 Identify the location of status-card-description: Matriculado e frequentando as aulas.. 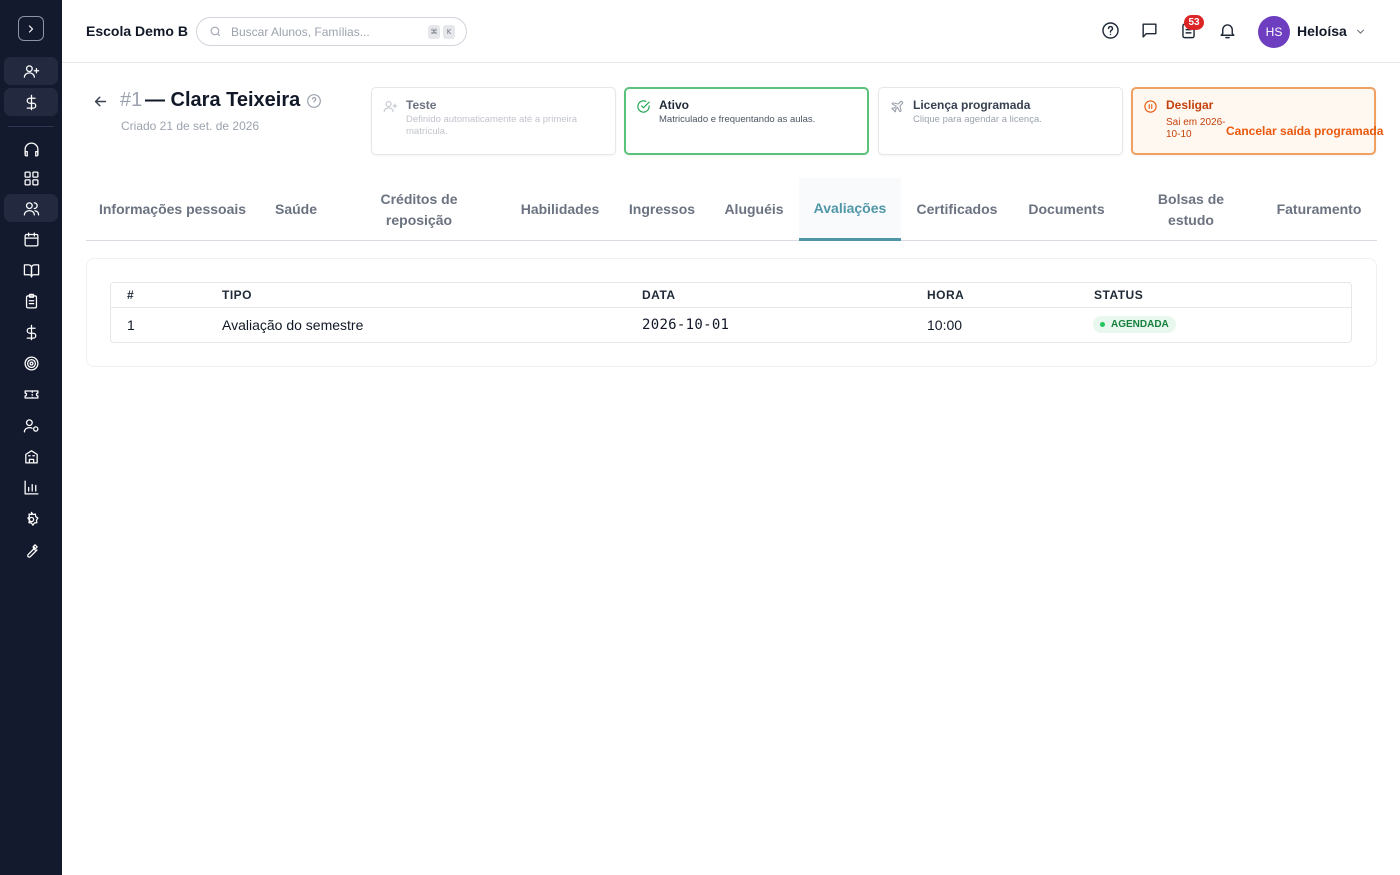
(737, 119).